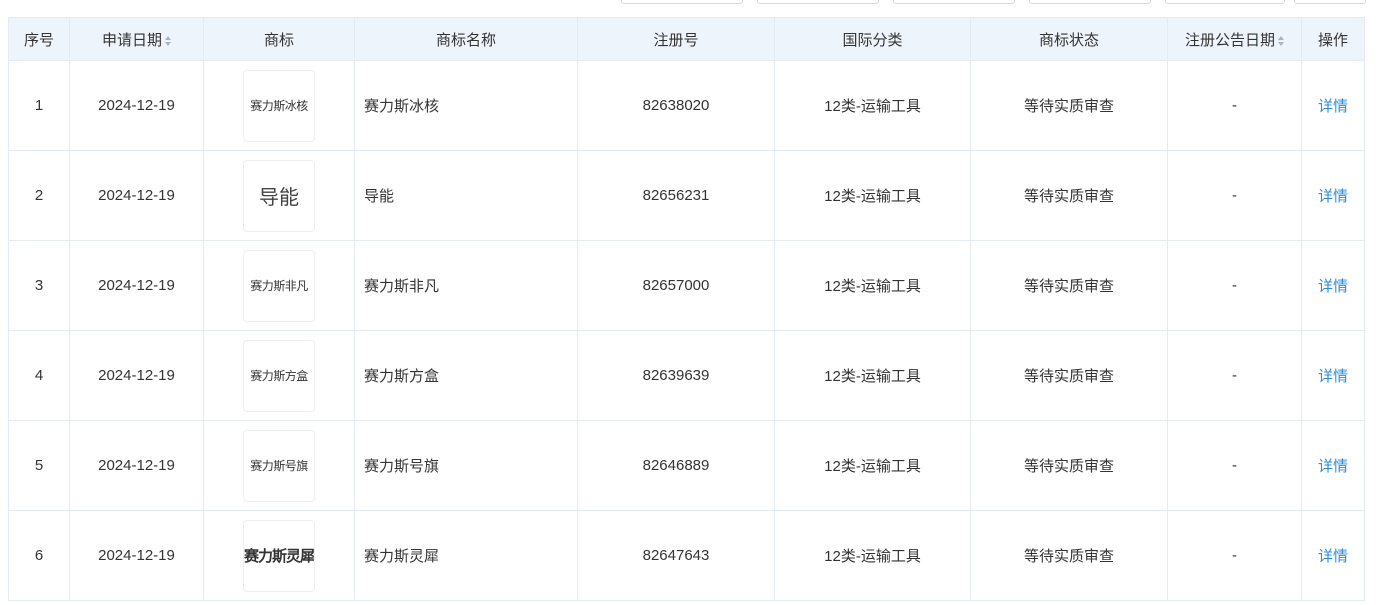 The image size is (1388, 605). Describe the element at coordinates (872, 39) in the screenshot. I see `column-header-intl-class: 国际分类` at that location.